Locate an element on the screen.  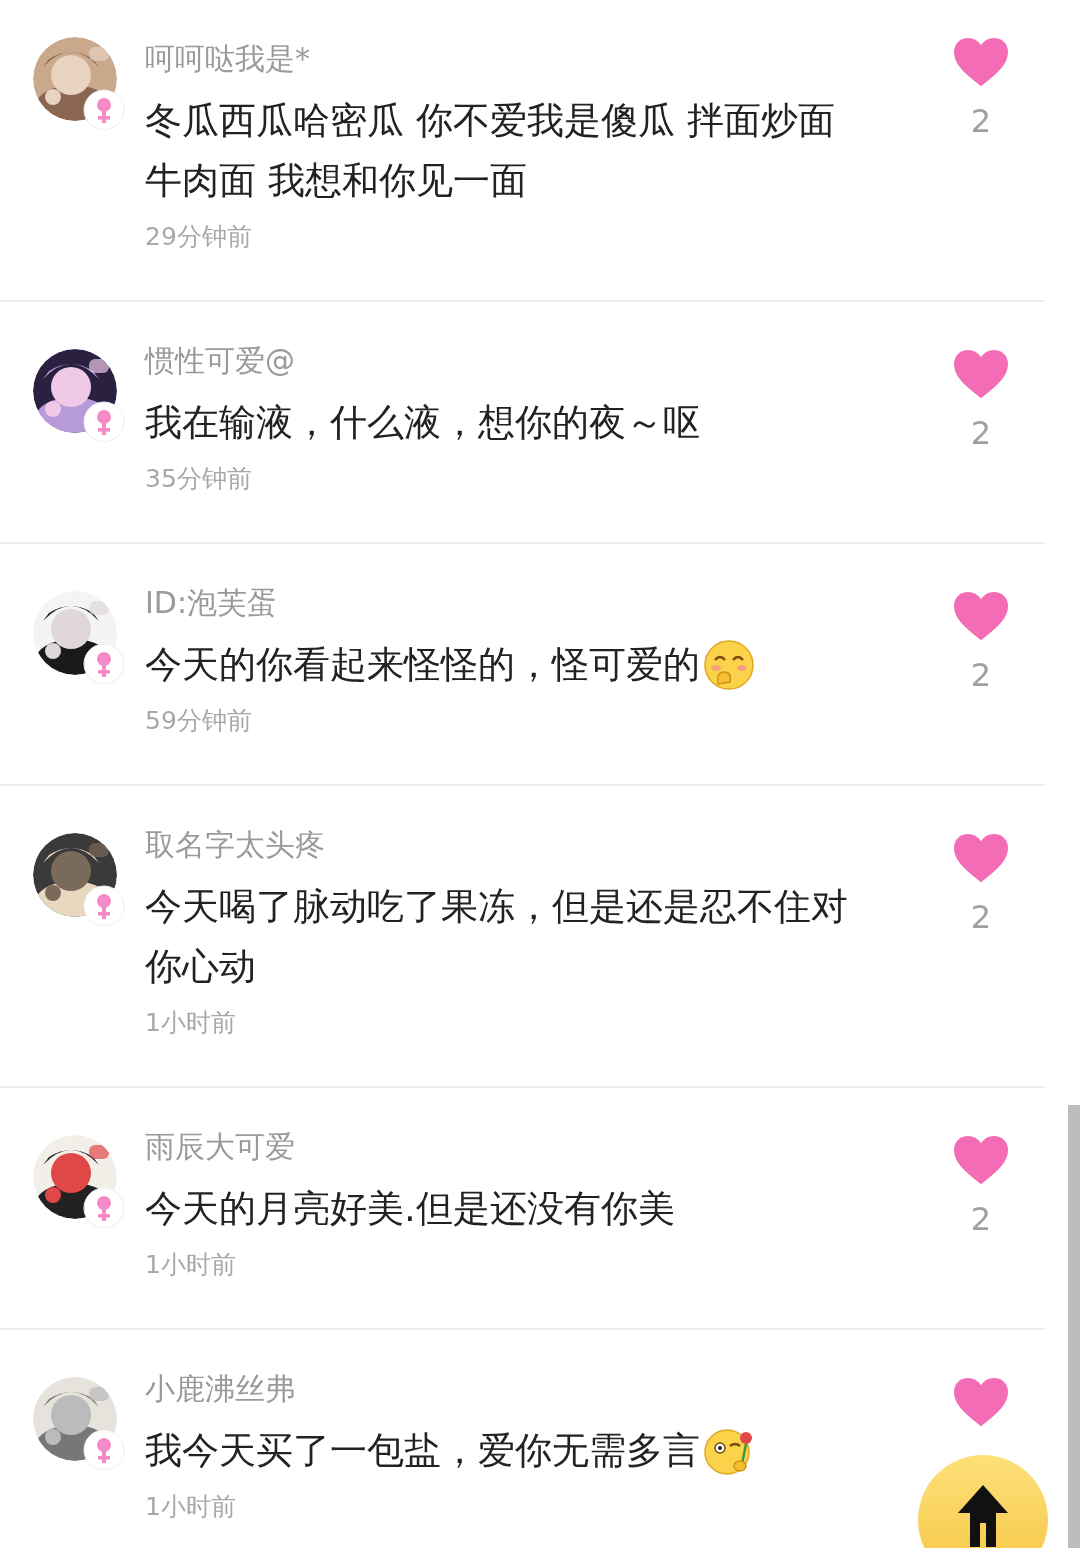
username: 呵呵哒我是* is located at coordinates (227, 59).